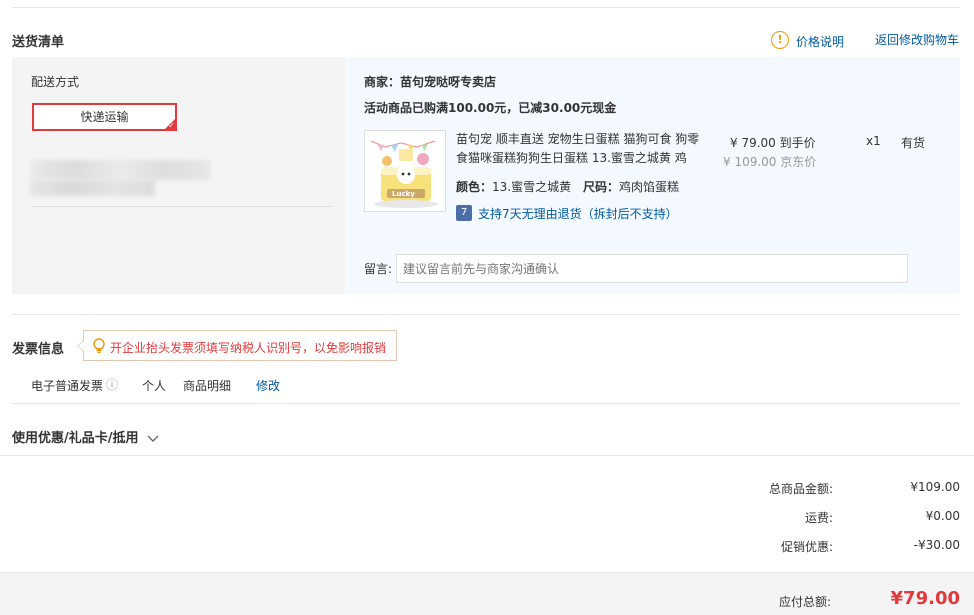 The image size is (974, 615). What do you see at coordinates (248, 348) in the screenshot?
I see `invoice-tip-text: 开企业抬头发票须填写纳税人识别号，以免影响报销` at bounding box center [248, 348].